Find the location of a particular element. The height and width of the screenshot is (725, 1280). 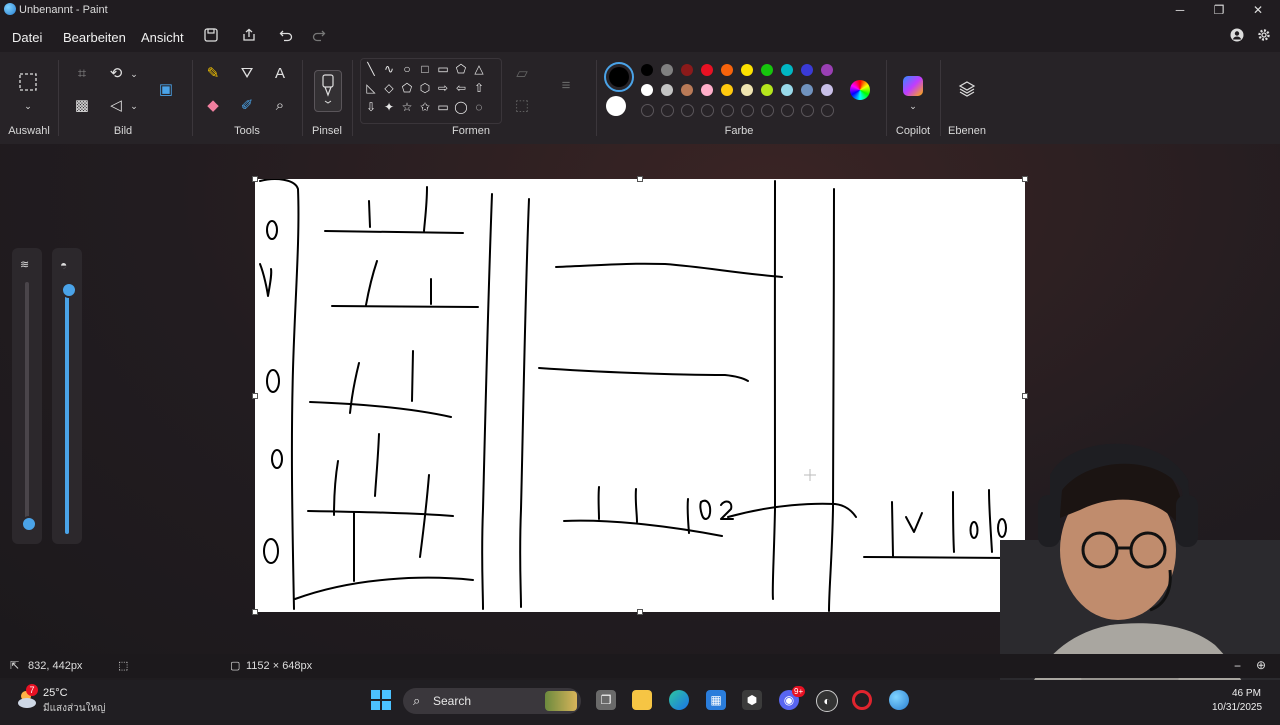

taskbar-search: ⌕ Search is located at coordinates (492, 701).